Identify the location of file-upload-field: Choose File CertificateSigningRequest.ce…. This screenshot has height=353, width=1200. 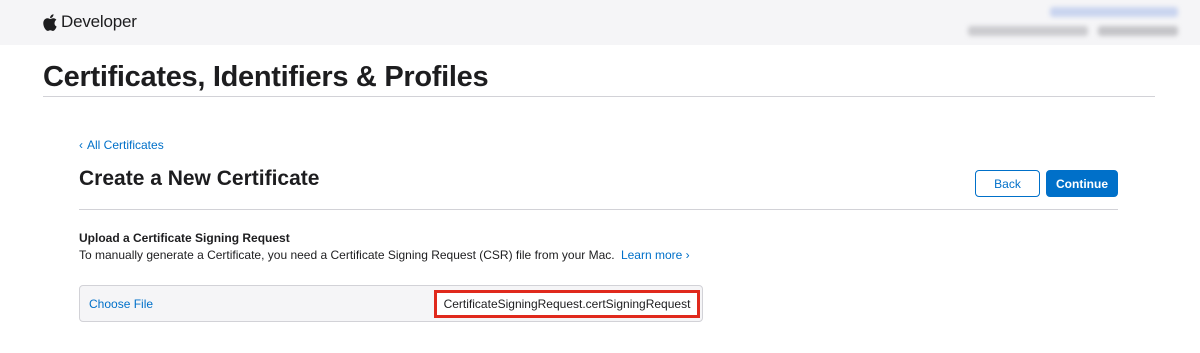
(391, 303).